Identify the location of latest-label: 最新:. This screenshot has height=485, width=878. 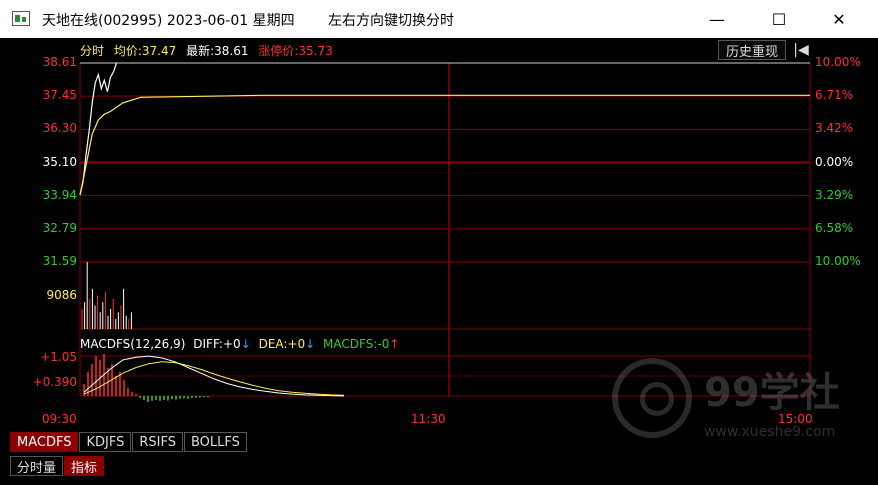
(200, 51).